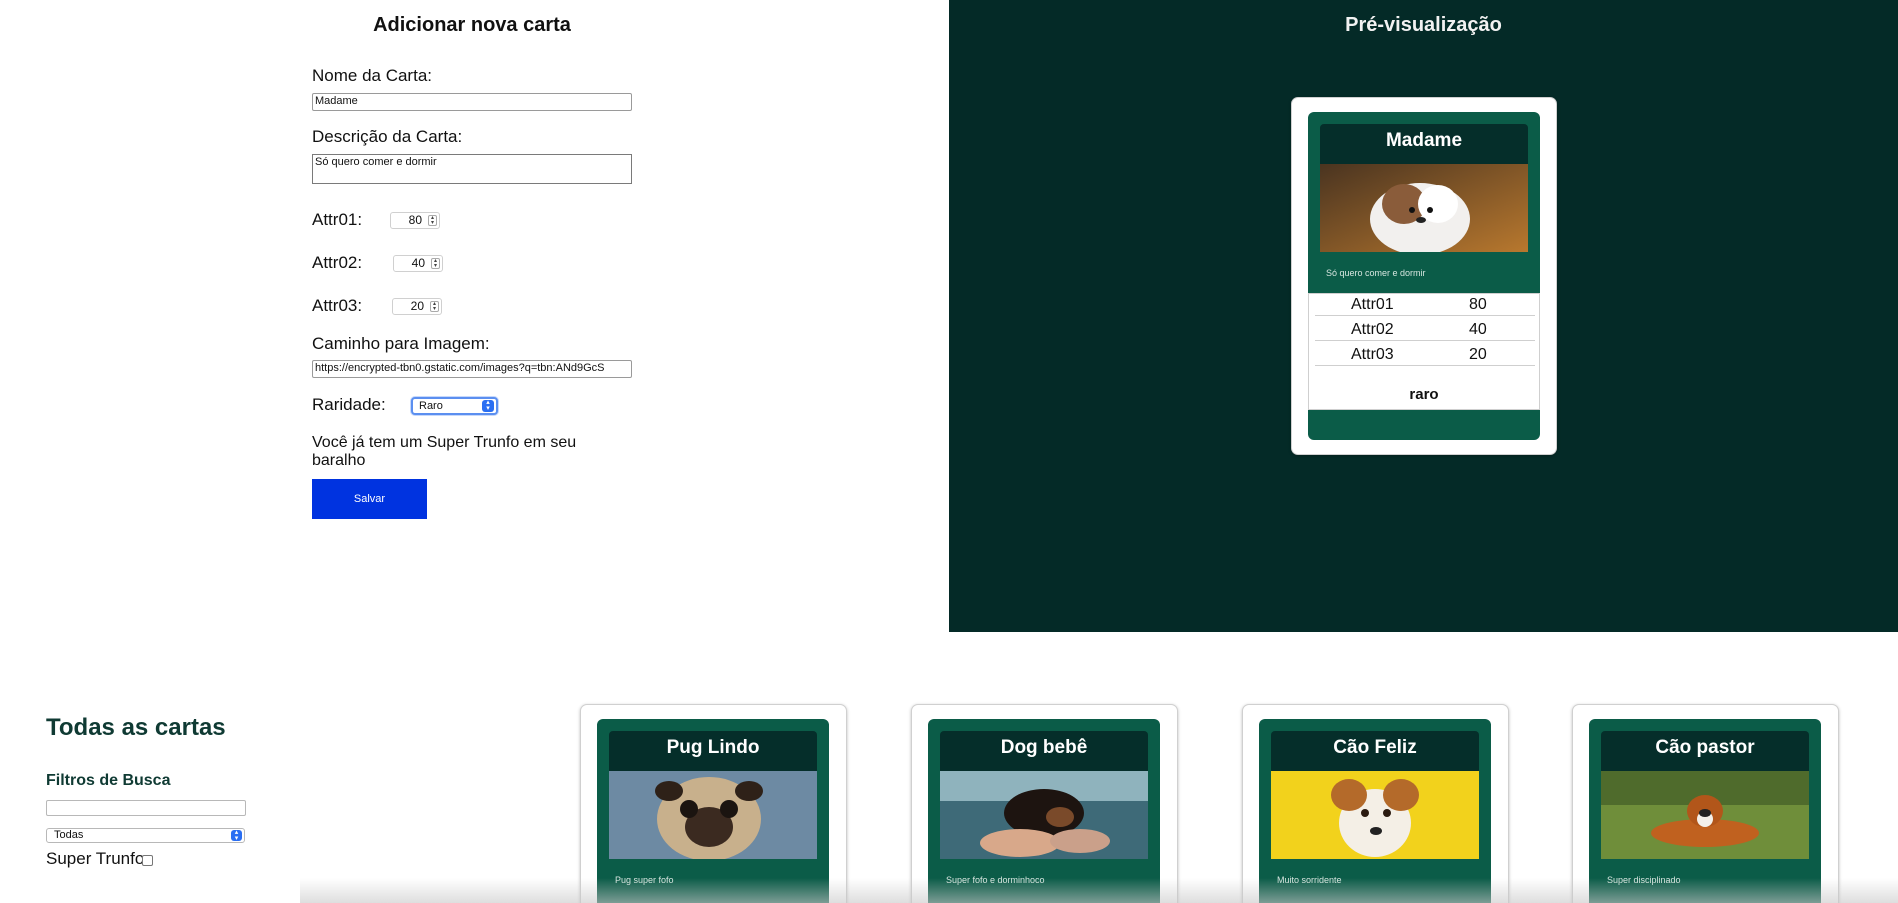 The height and width of the screenshot is (903, 1898). What do you see at coordinates (1478, 304) in the screenshot?
I see `attr-value: 80` at bounding box center [1478, 304].